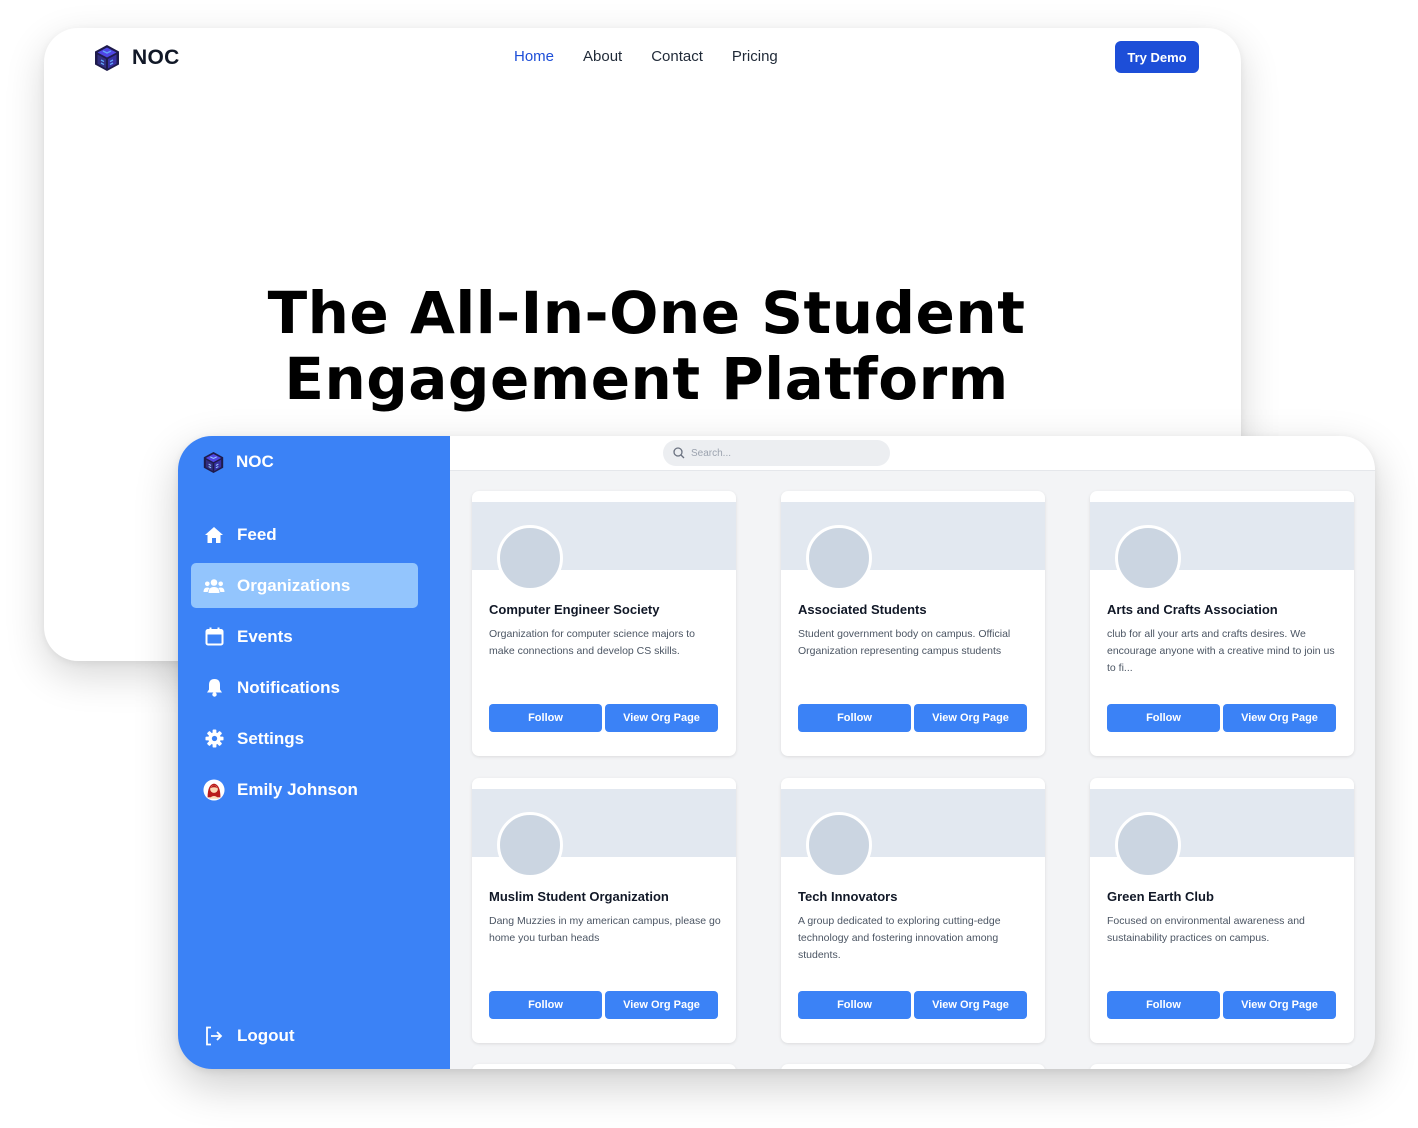  I want to click on landing-logo: NOC, so click(137, 58).